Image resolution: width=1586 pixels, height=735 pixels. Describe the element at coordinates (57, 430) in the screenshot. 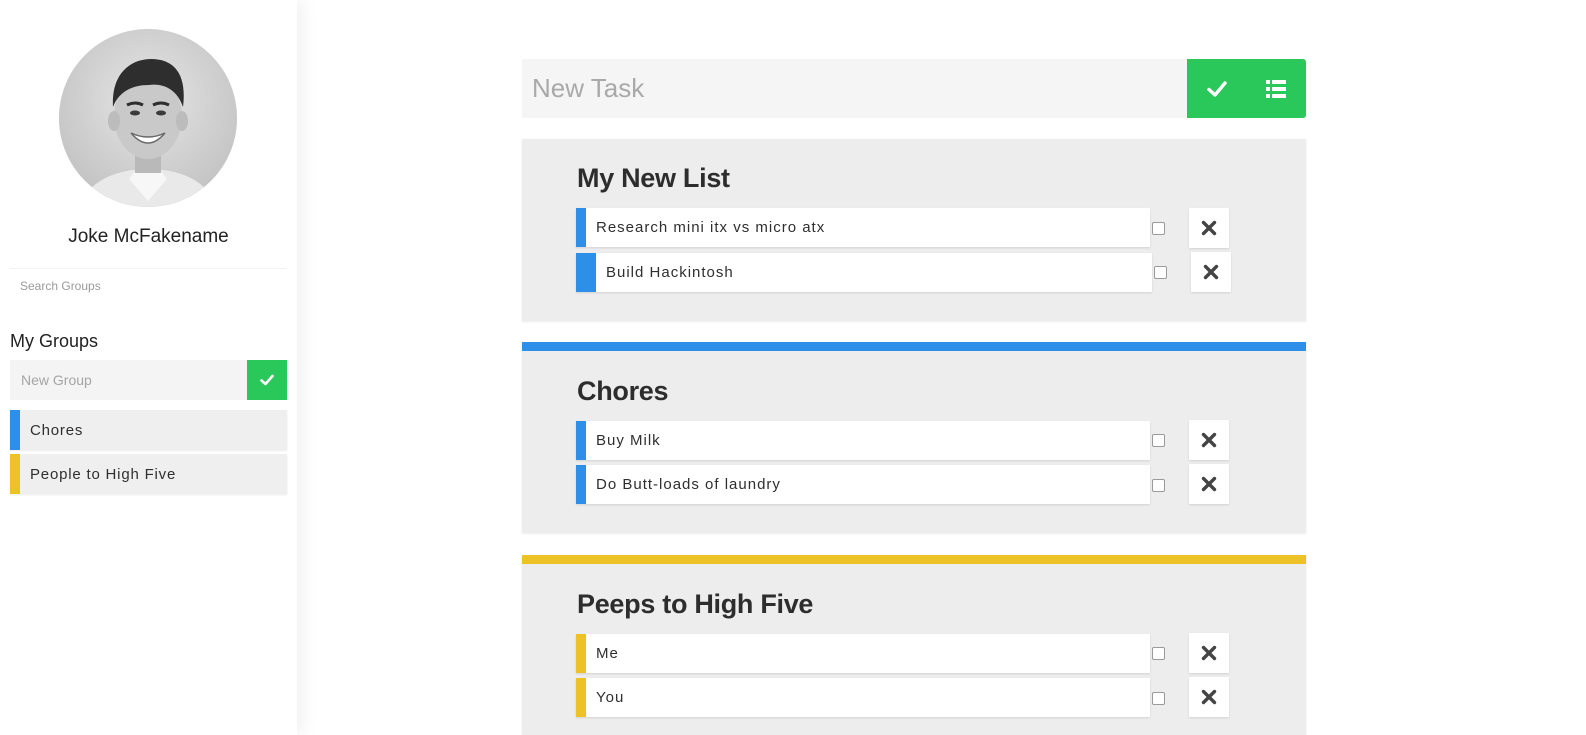

I see `group-label: Chores` at that location.